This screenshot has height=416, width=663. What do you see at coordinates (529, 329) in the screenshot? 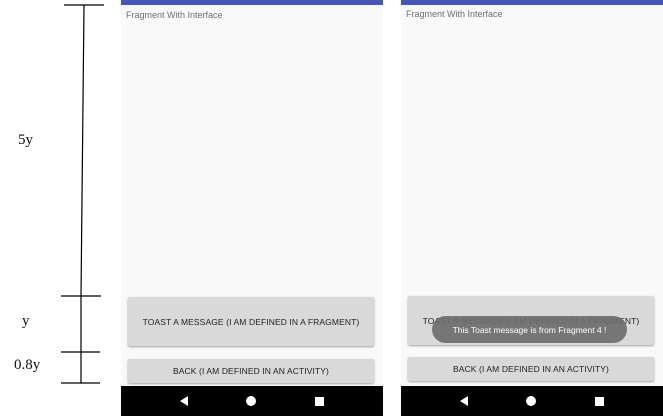
I see `toast-popup: This Toast message is from Fragment 4 !` at bounding box center [529, 329].